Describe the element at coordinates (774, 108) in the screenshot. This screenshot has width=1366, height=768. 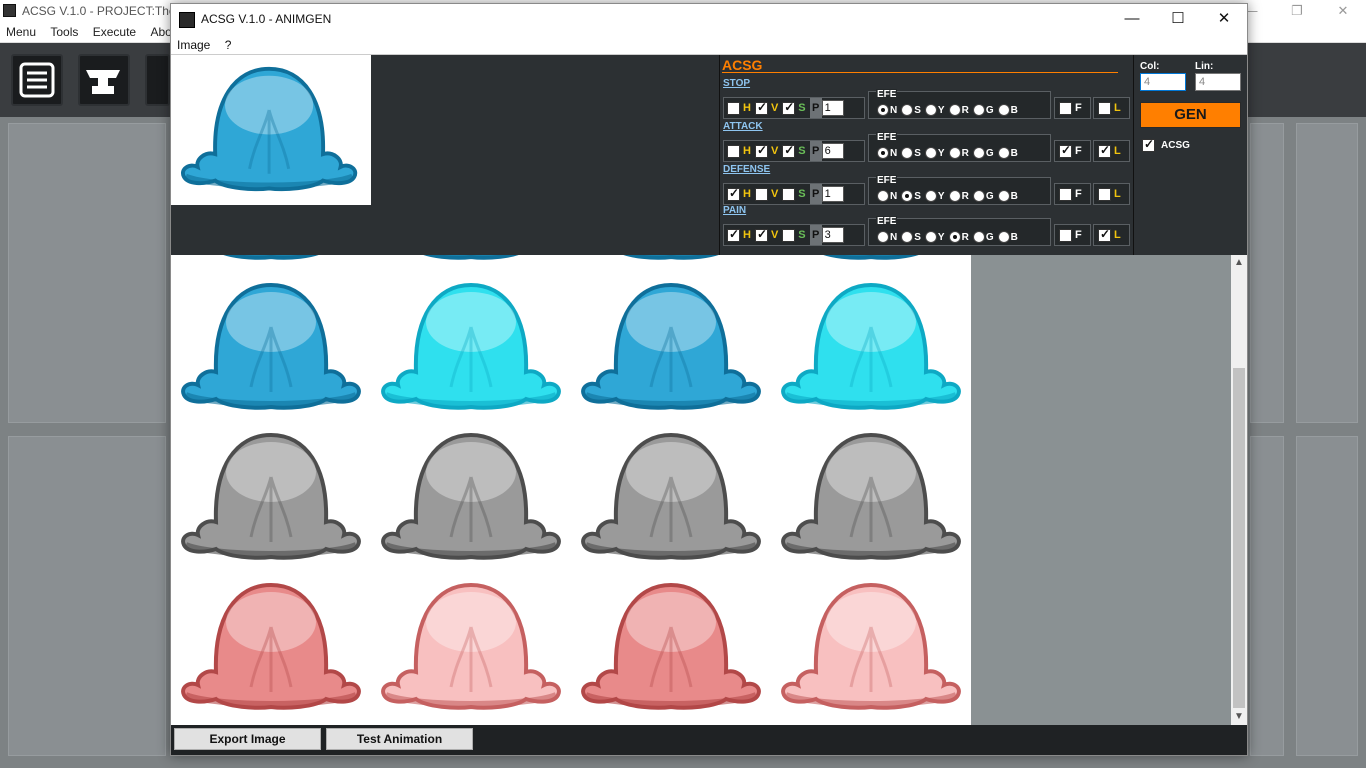
I see `row-0-v-label: V` at that location.